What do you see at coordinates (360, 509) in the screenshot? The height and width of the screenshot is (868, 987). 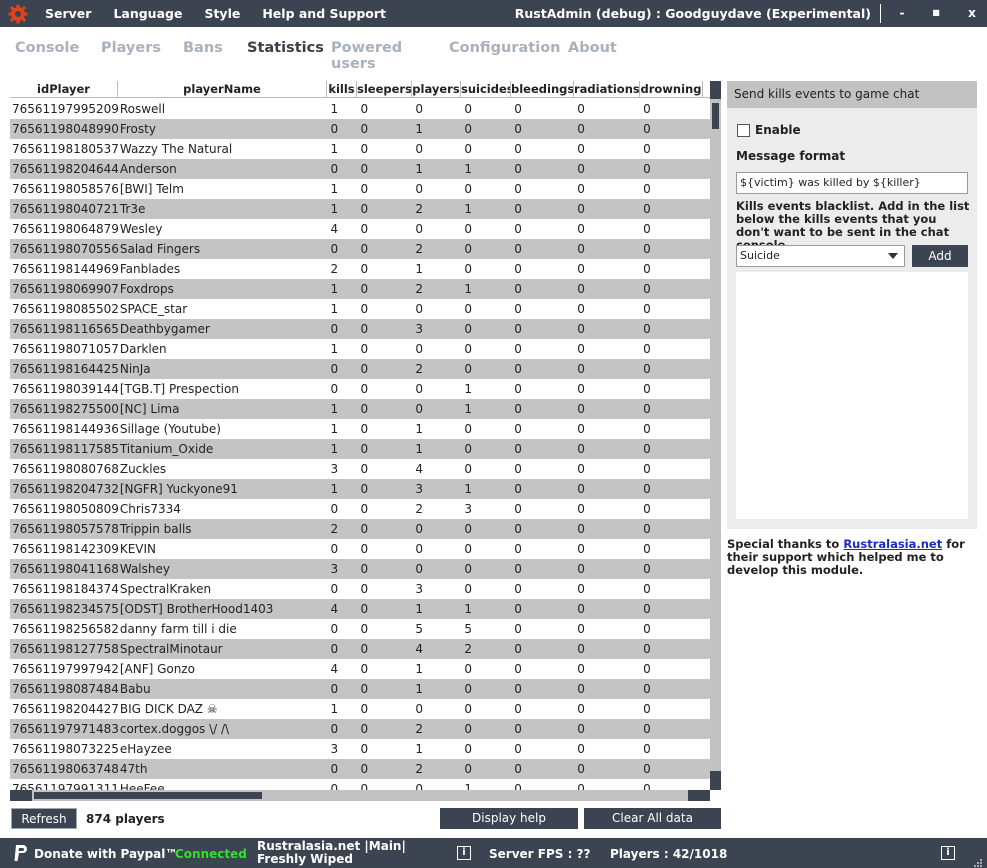 I see `table-row: 76561198050809581Chris7334 0 0 2 3 0 0 0` at bounding box center [360, 509].